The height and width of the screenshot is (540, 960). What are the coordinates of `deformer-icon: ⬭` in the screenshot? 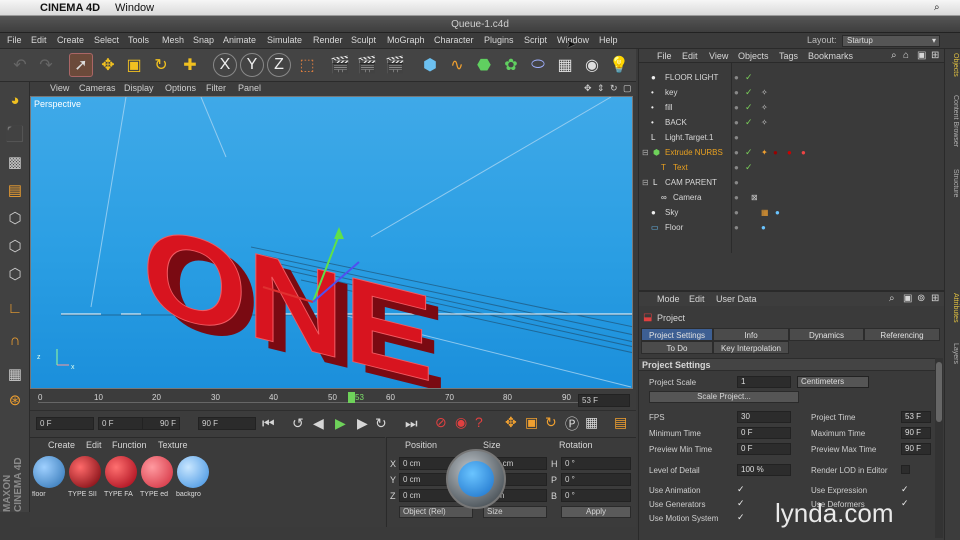 It's located at (538, 65).